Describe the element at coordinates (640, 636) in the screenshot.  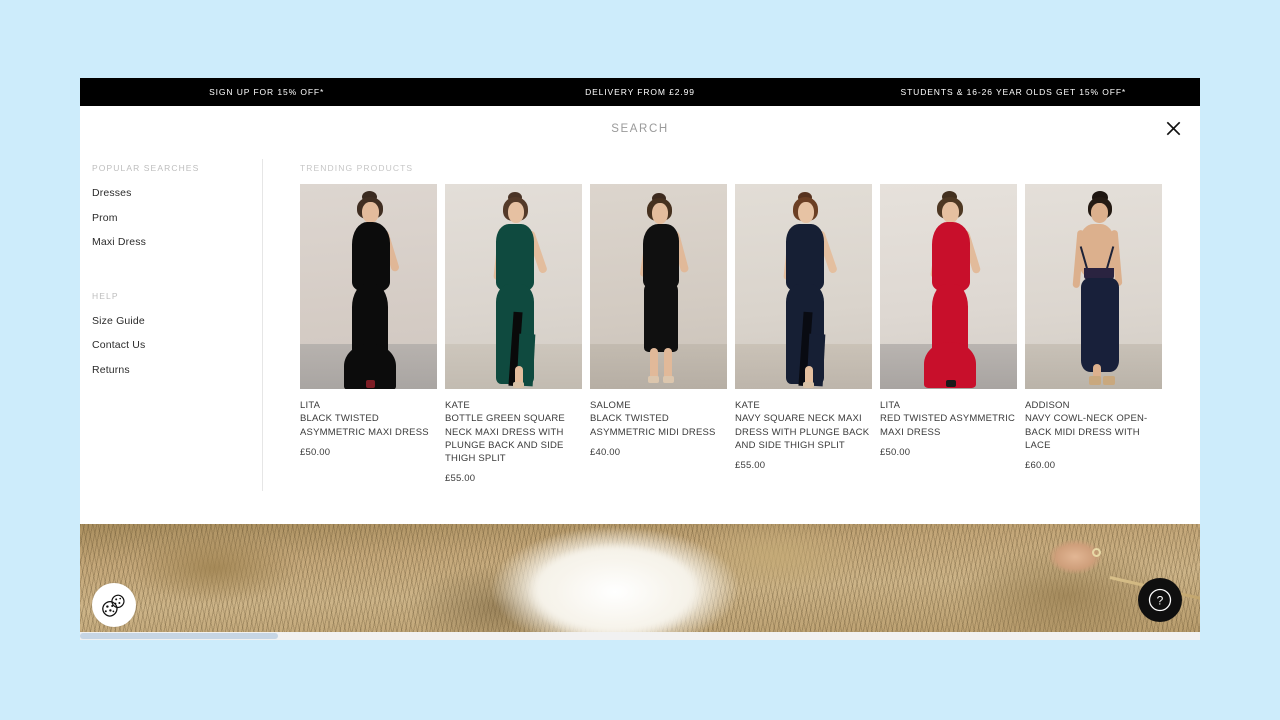
I see `horizontal-scrollbar-track` at that location.